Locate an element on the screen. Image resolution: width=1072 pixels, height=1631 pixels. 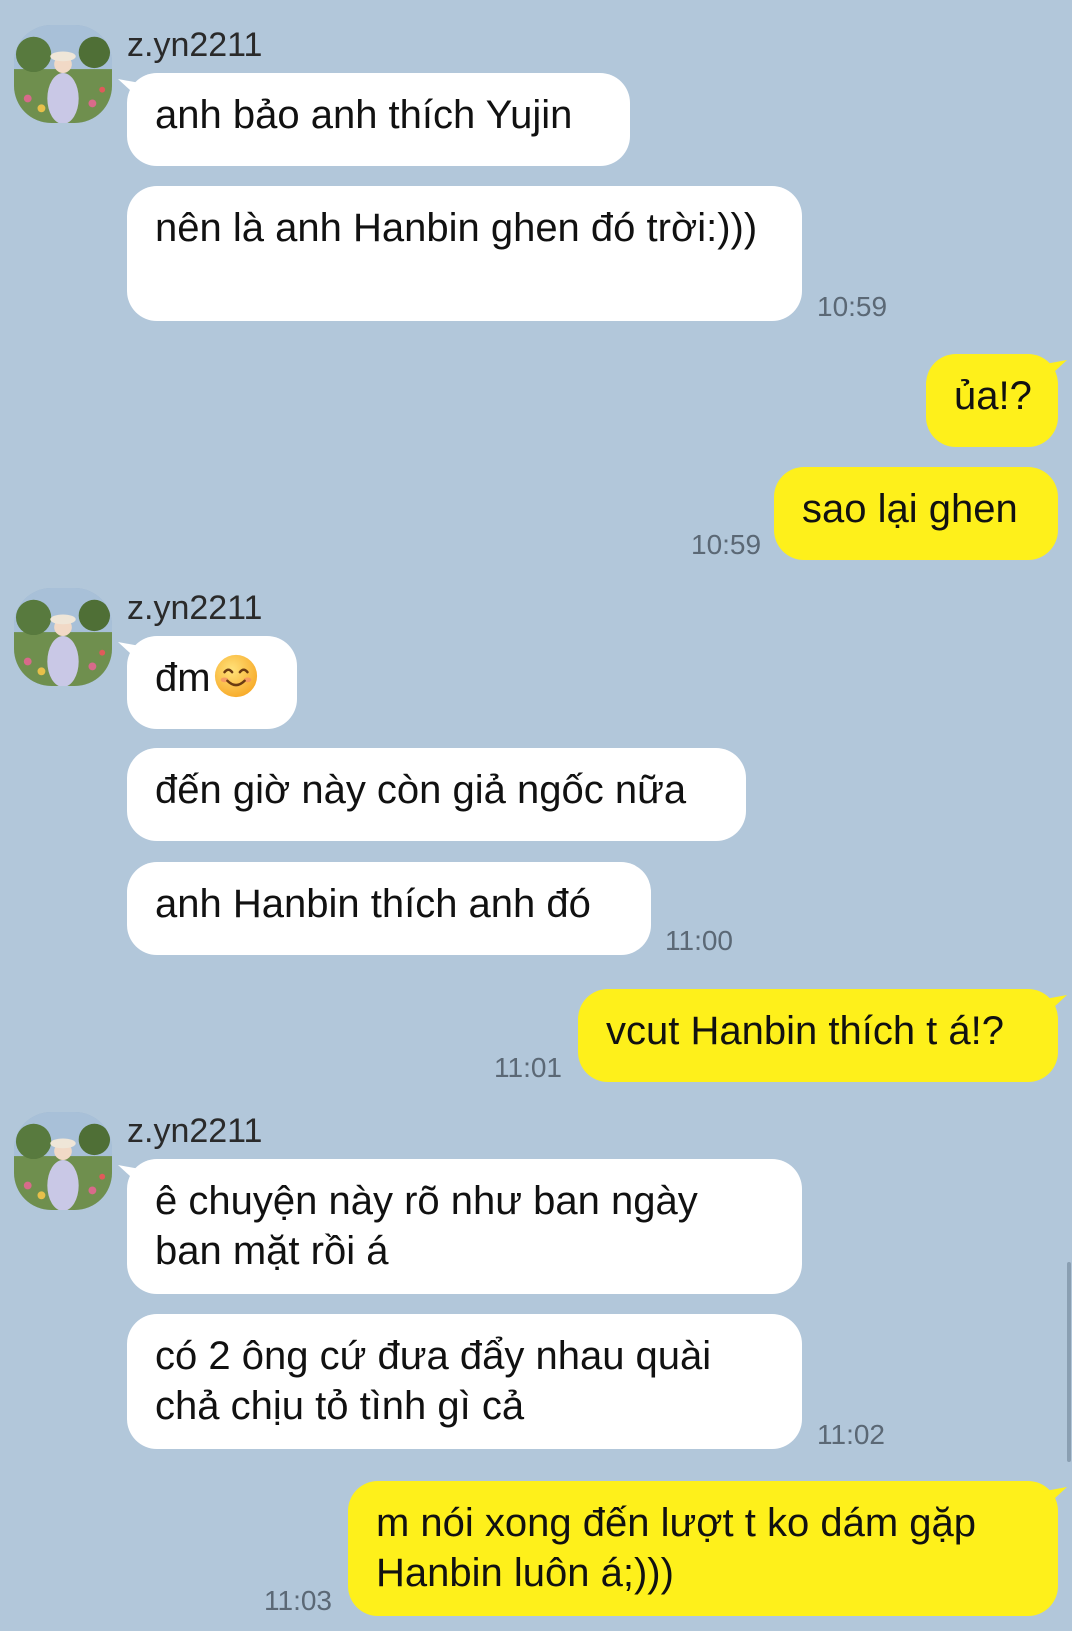
message-bubble: vcut Hanbin thích t á!? is located at coordinates (818, 1035).